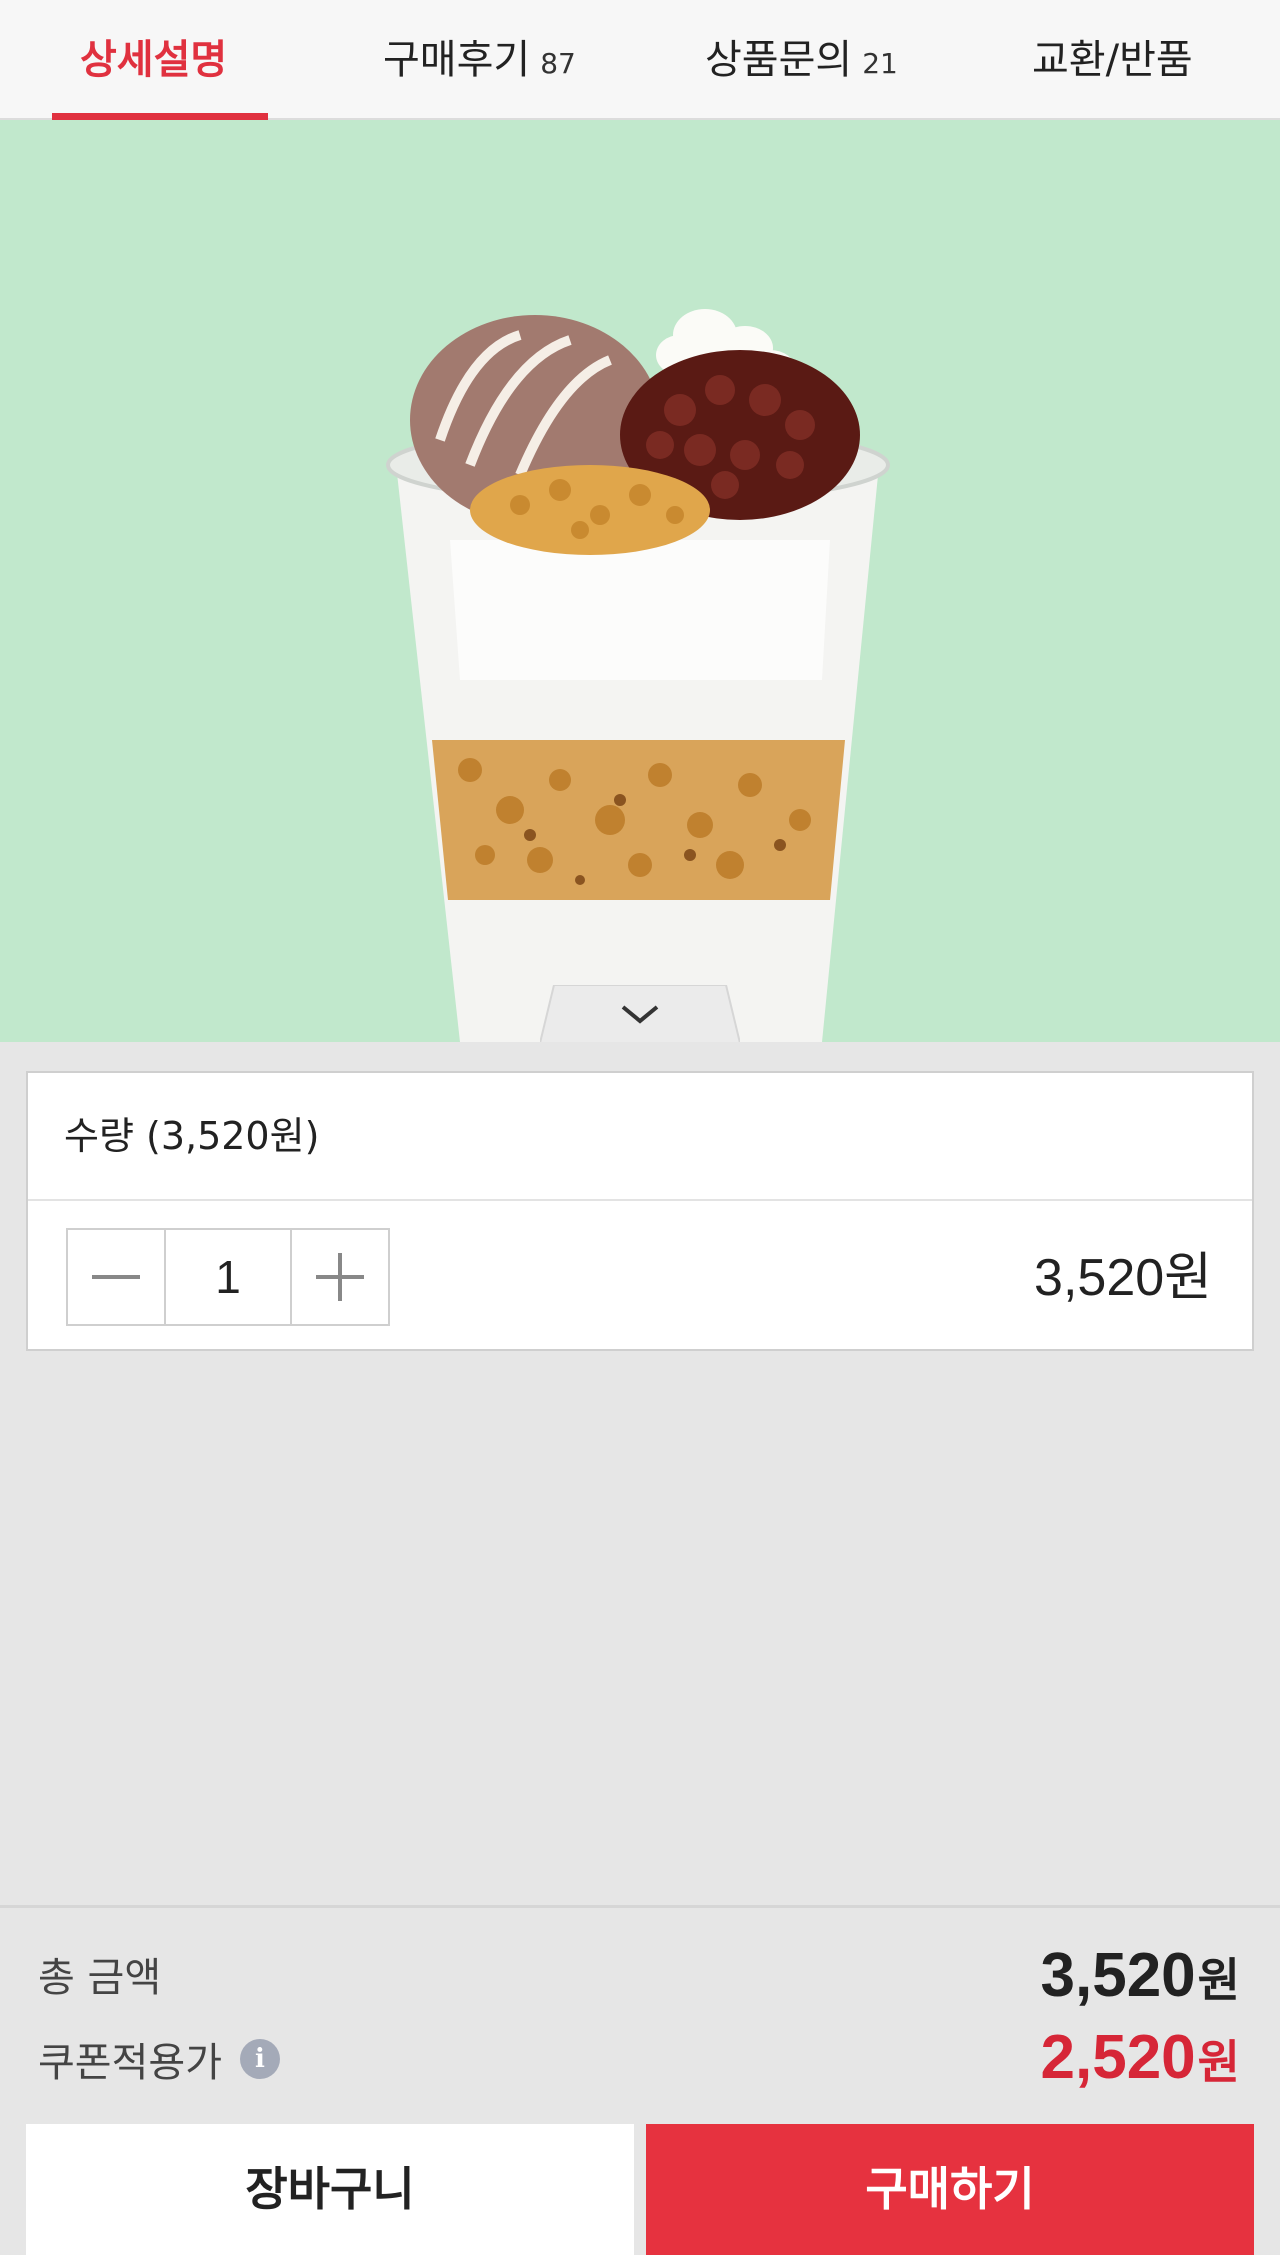  I want to click on total-label: 총 금액, so click(100, 1978).